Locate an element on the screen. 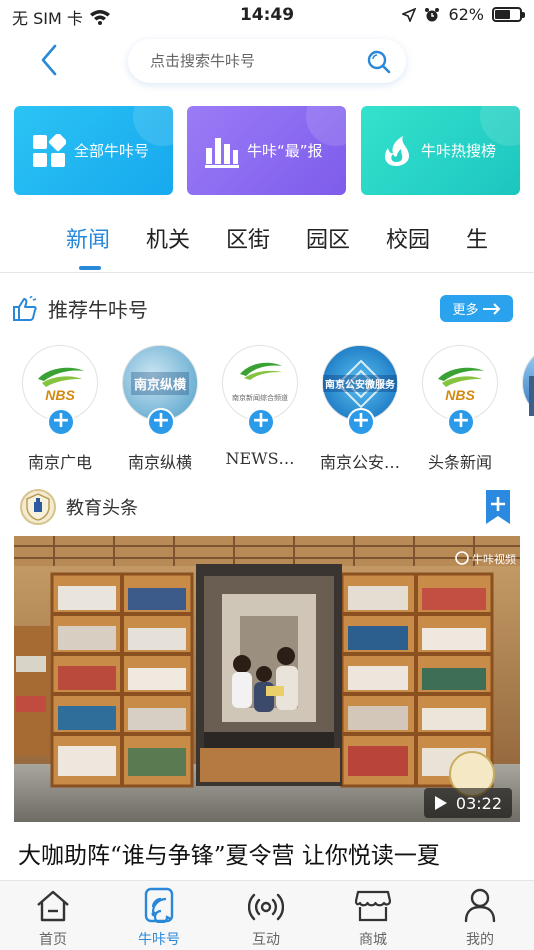 The height and width of the screenshot is (950, 534). bar-chart-icon is located at coordinates (222, 151).